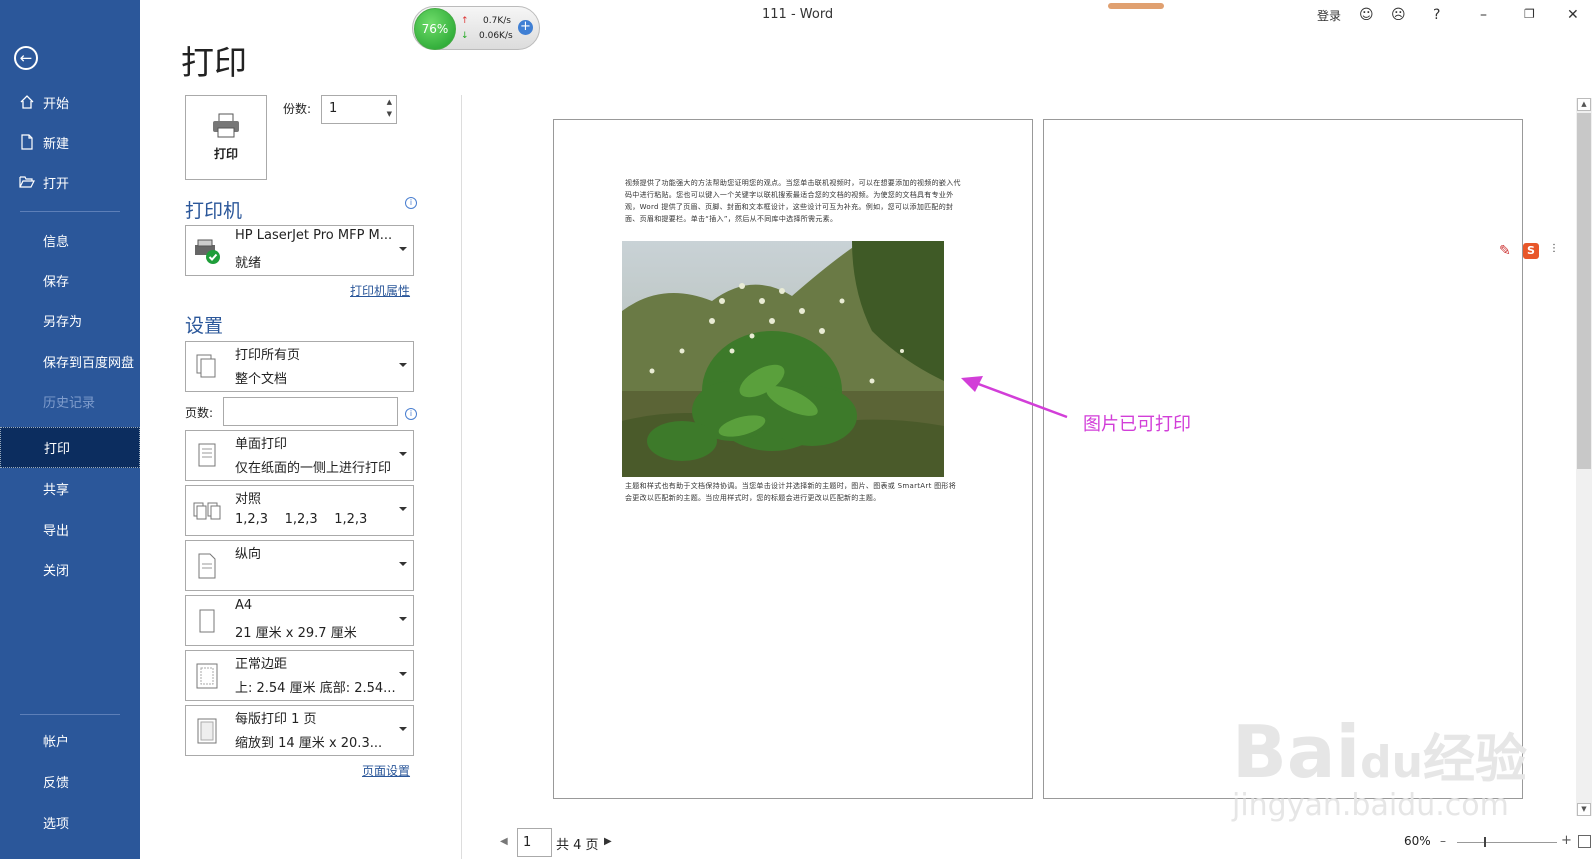  Describe the element at coordinates (70, 320) in the screenshot. I see `sidebar-item-save-as: 另存为` at that location.